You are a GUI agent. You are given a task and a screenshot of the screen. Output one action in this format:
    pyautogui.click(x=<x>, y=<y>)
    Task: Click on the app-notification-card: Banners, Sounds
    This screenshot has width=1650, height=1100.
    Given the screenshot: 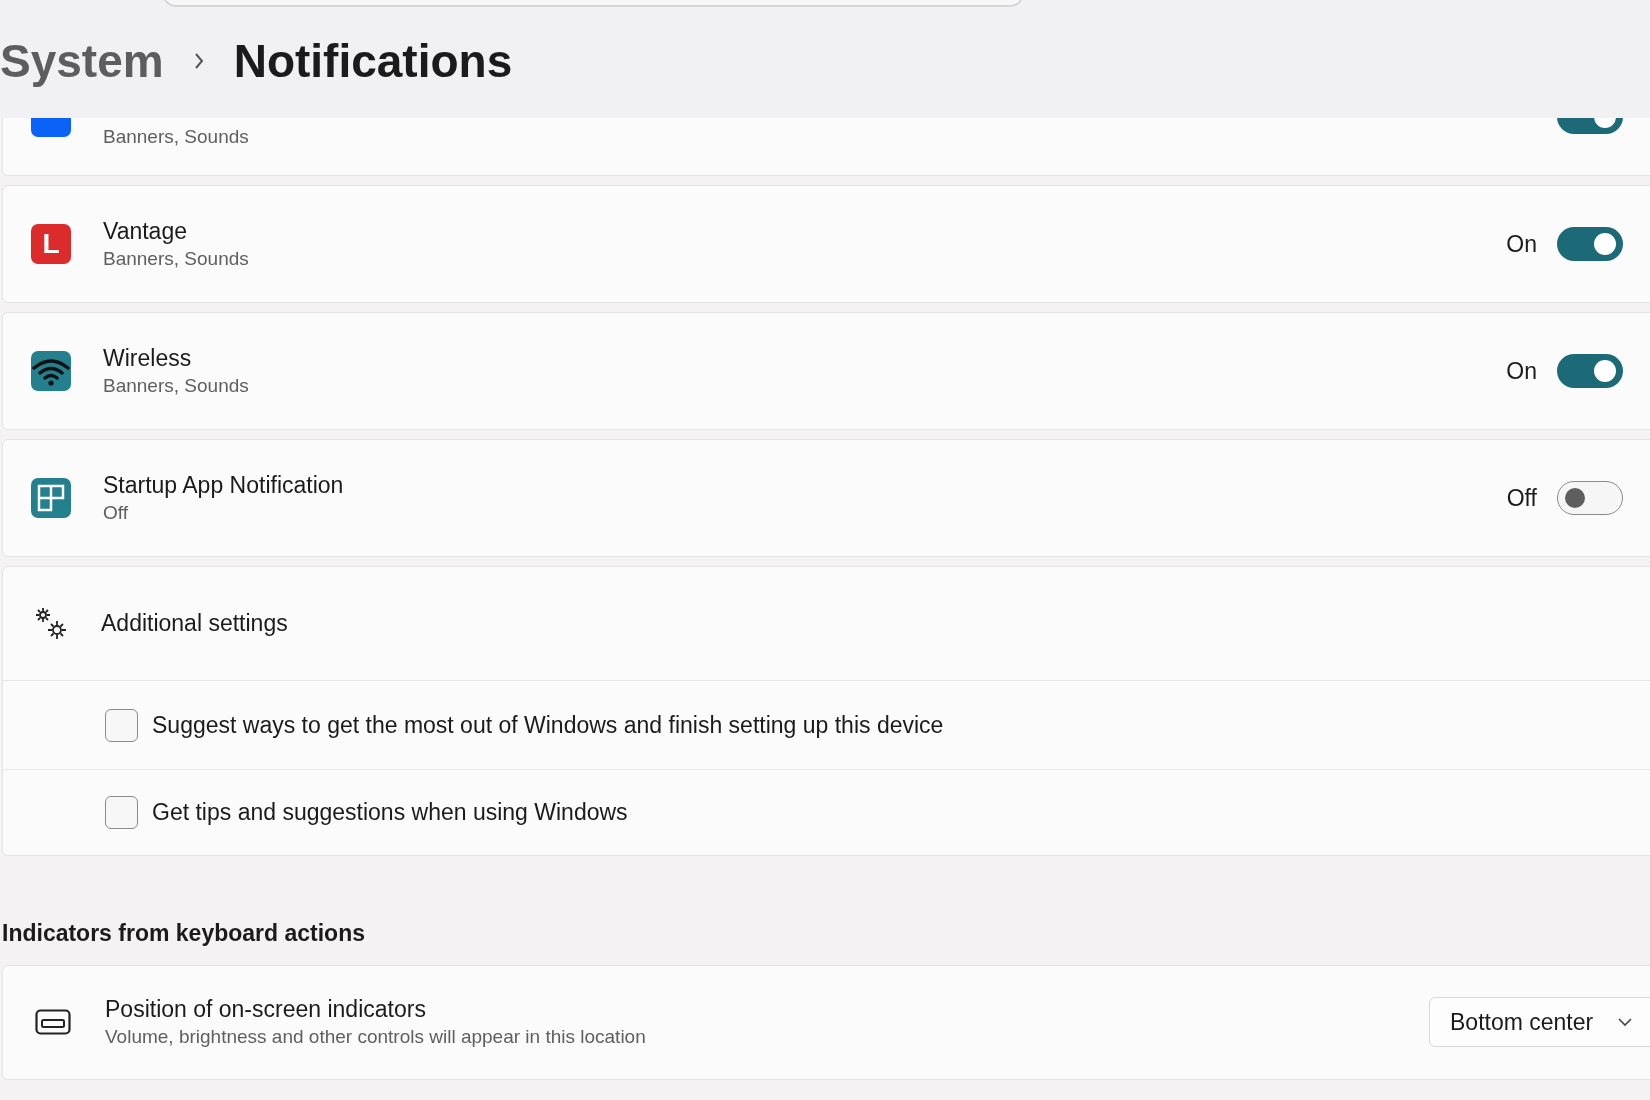 What is the action you would take?
    pyautogui.click(x=826, y=147)
    